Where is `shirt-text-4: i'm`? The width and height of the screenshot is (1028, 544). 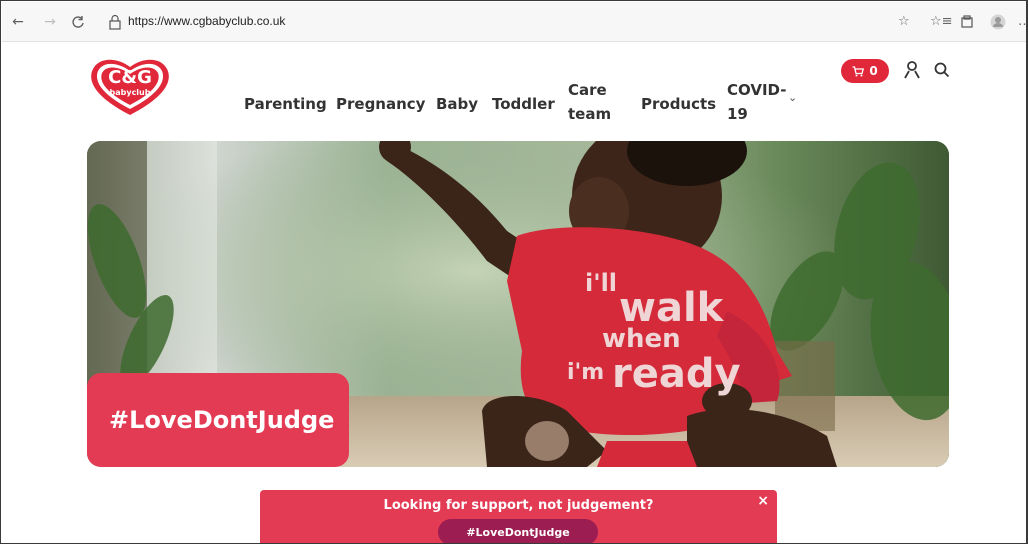
shirt-text-4: i'm is located at coordinates (585, 372).